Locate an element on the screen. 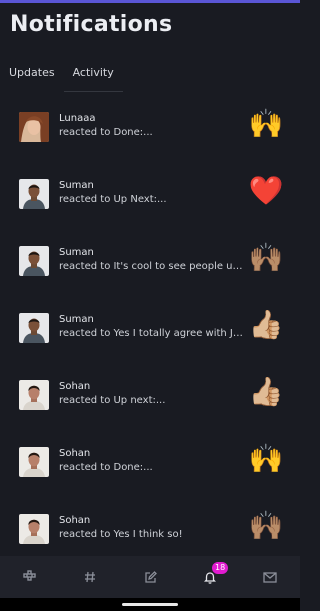  status-strip is located at coordinates (150, 1).